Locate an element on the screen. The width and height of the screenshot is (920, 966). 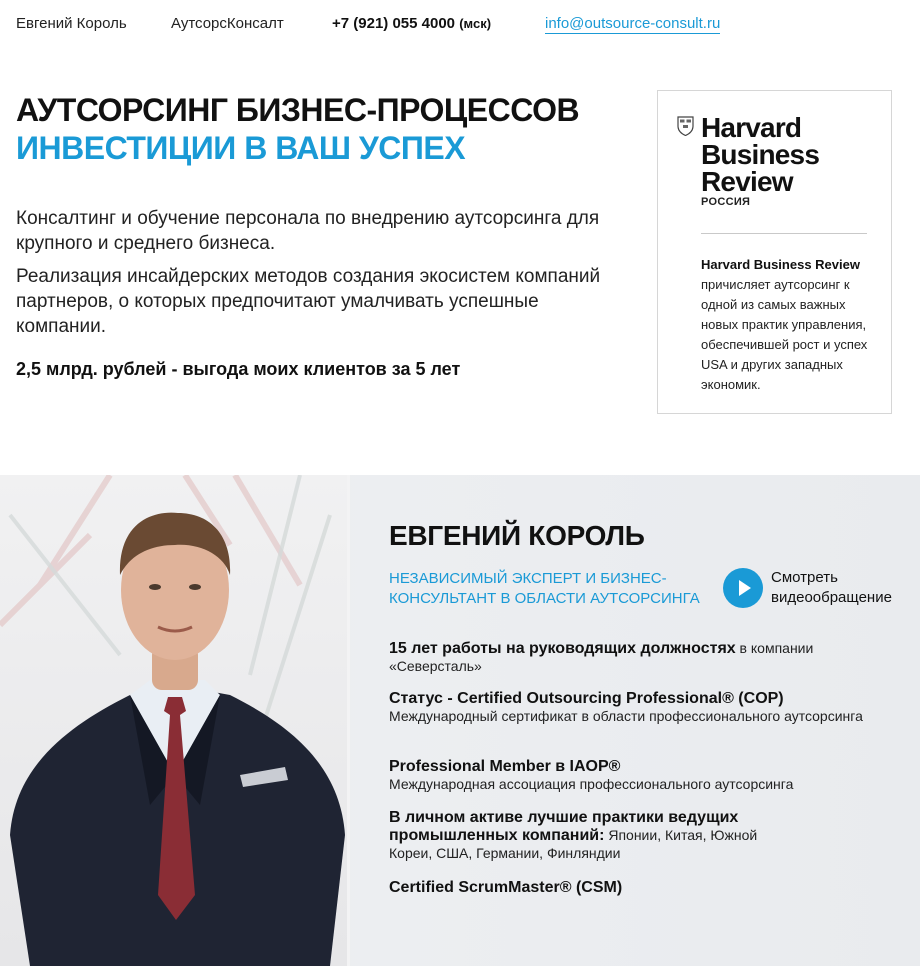
bio-divider is located at coordinates (348, 720).